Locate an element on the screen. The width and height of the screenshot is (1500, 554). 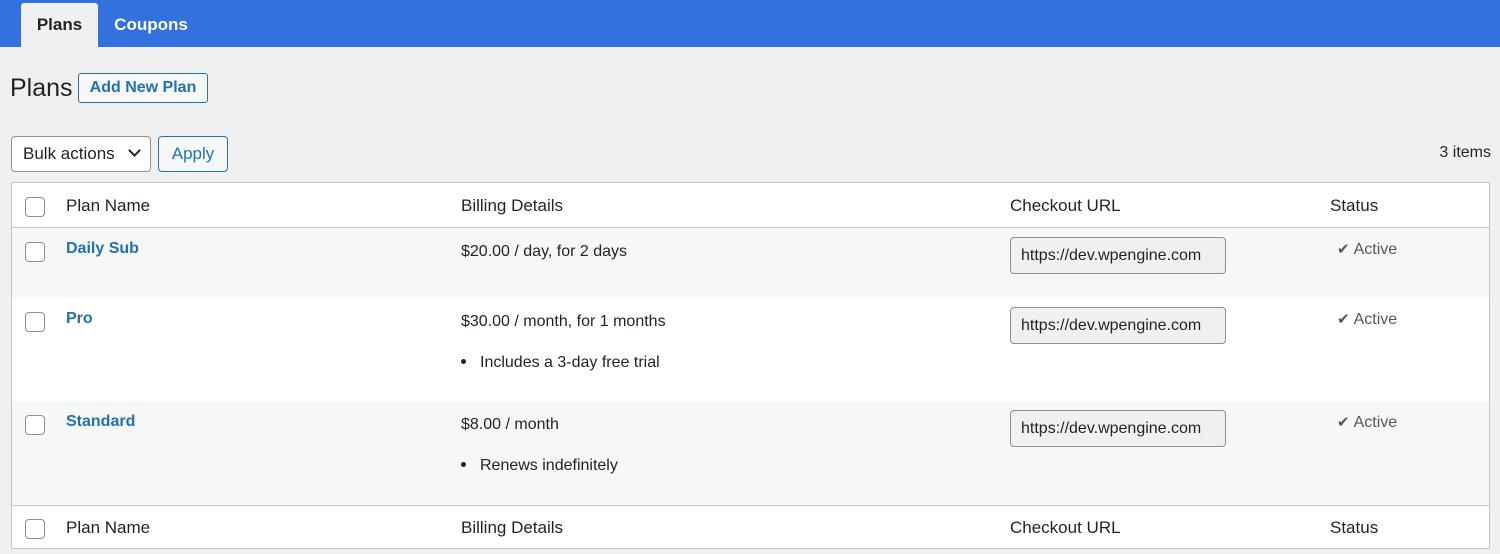
apply-button: Apply is located at coordinates (193, 154).